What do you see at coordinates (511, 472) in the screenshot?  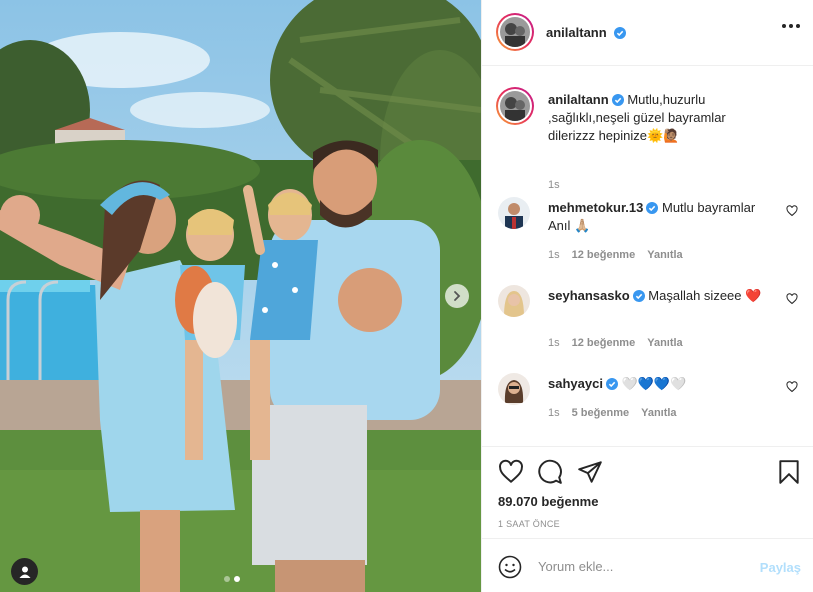 I see `heart-icon` at bounding box center [511, 472].